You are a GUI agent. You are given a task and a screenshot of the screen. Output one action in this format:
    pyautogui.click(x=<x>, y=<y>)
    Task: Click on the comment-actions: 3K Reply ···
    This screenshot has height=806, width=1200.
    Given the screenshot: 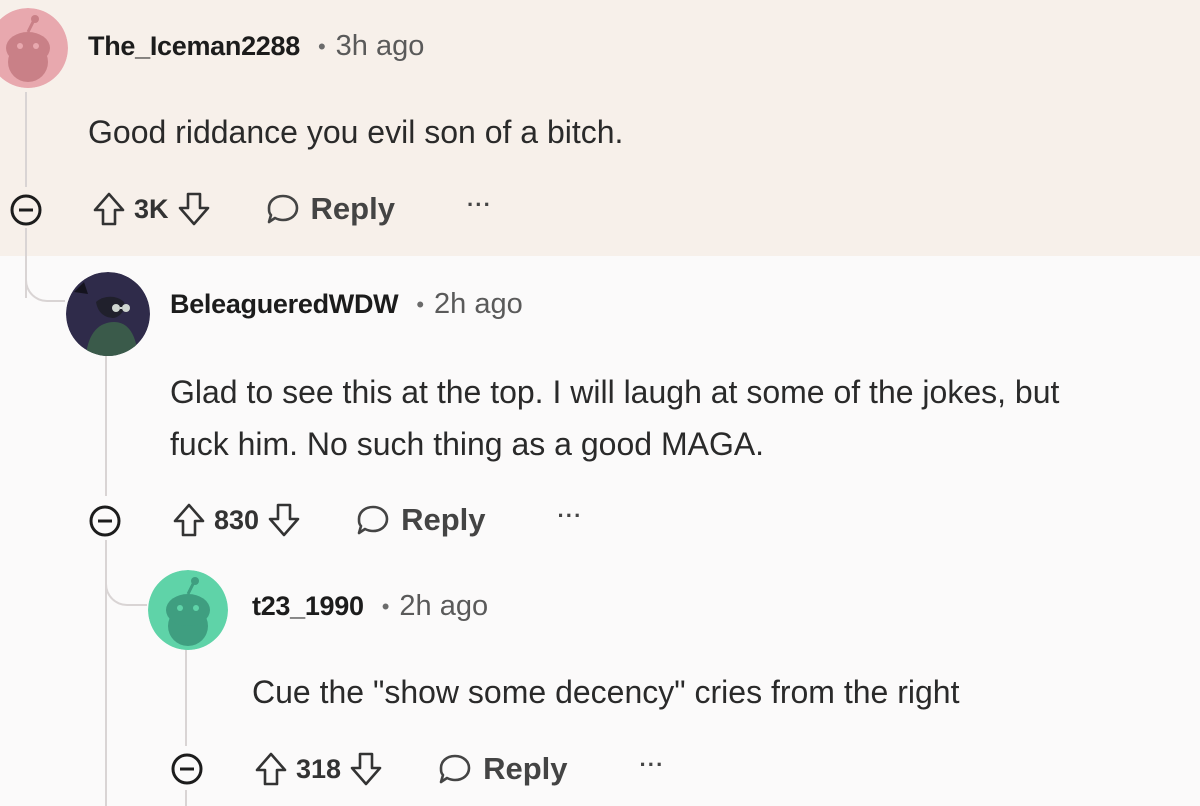 What is the action you would take?
    pyautogui.click(x=292, y=209)
    